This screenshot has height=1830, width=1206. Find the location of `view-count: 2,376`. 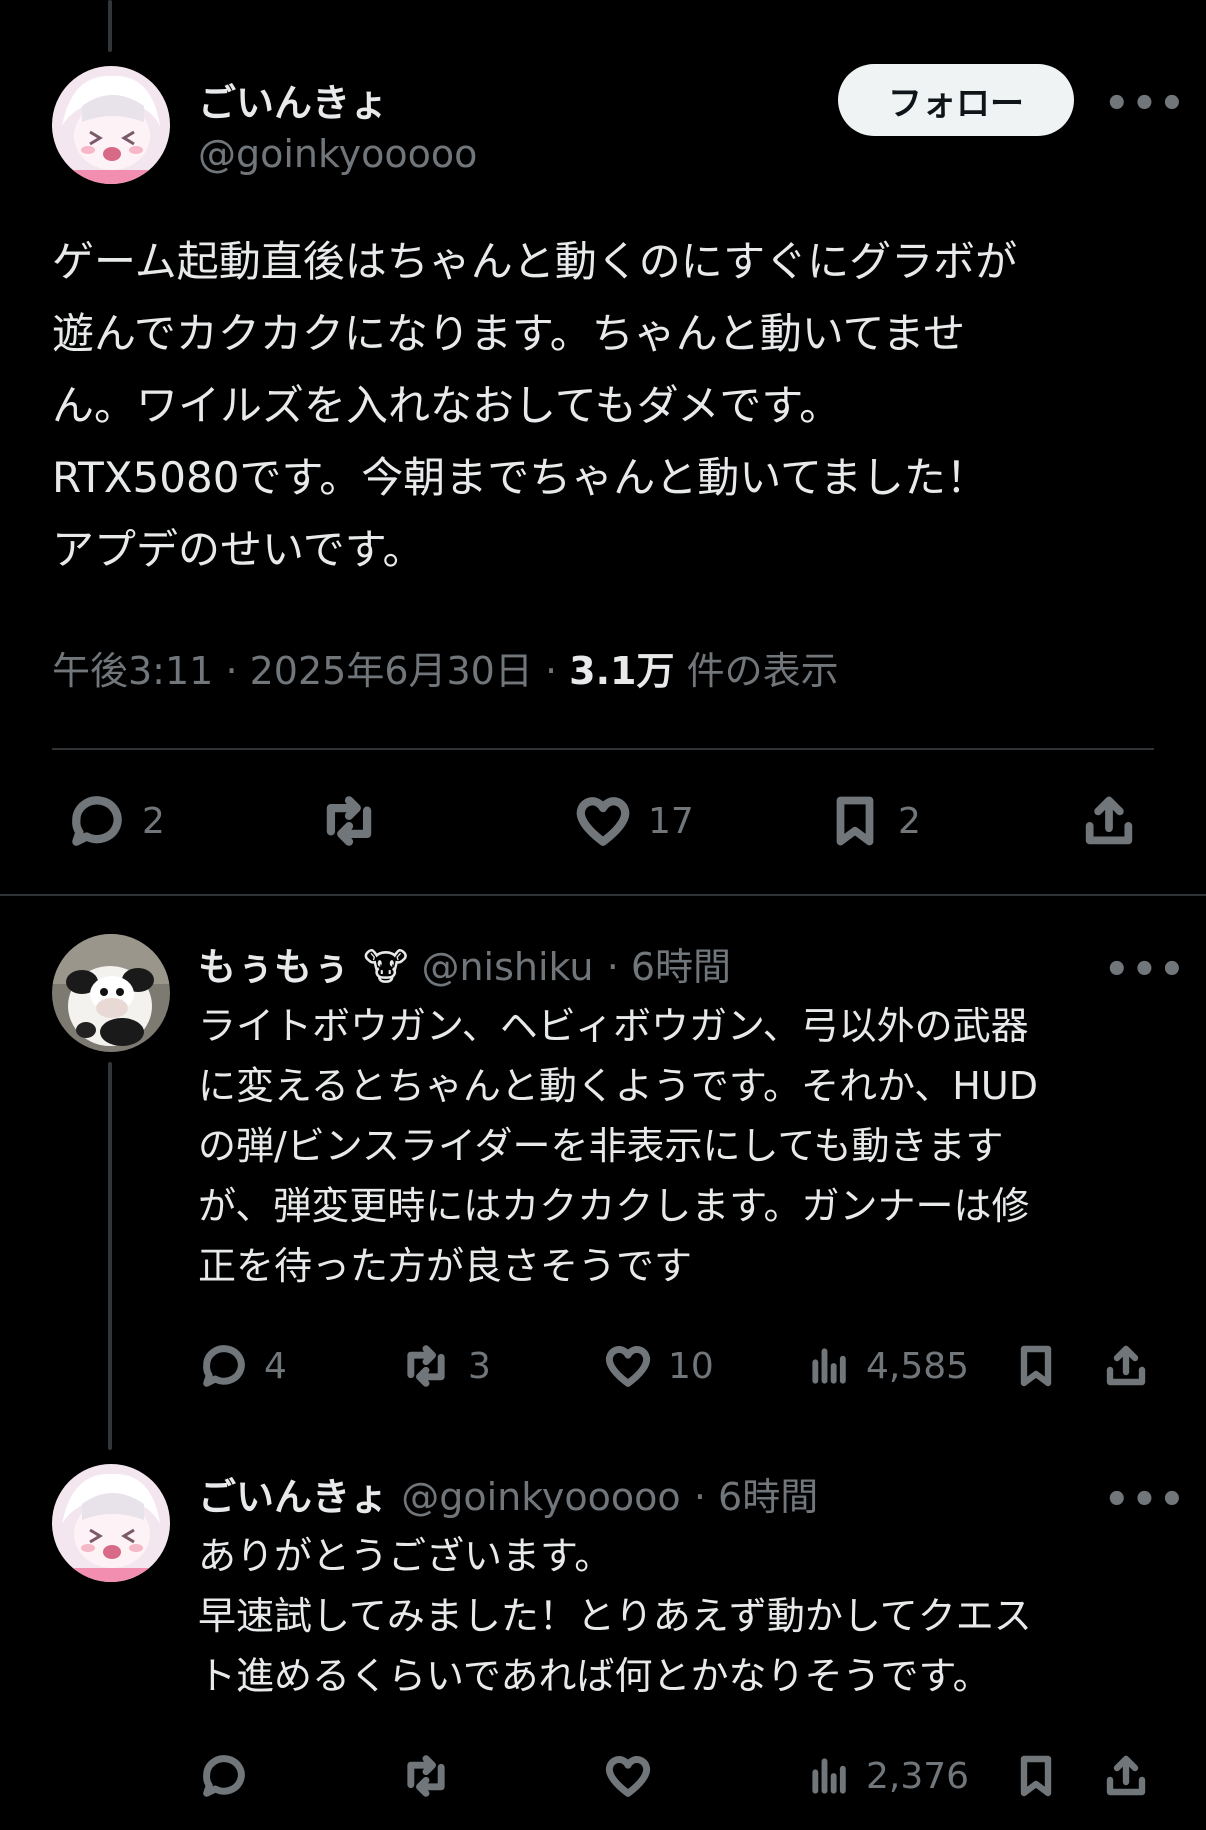

view-count: 2,376 is located at coordinates (918, 1776).